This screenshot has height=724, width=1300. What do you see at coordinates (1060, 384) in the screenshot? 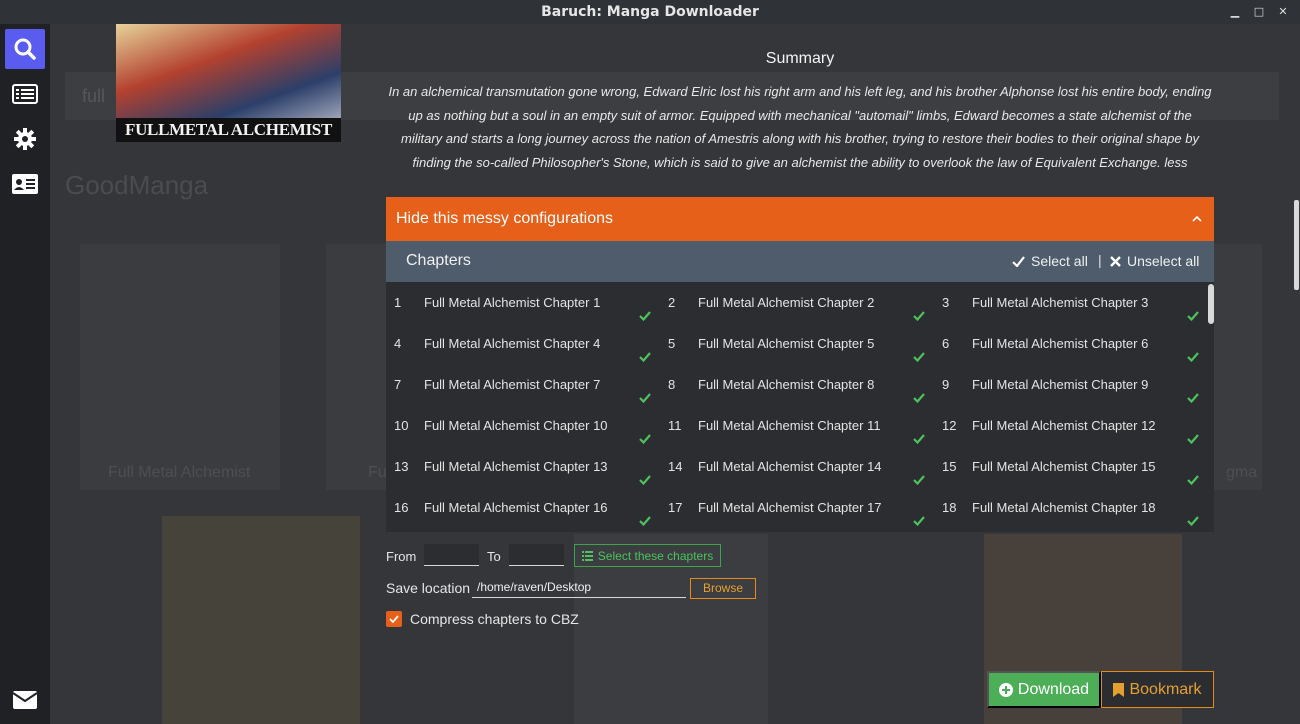
I see `chapter-name: Full Metal Alchemist Chapter 9` at bounding box center [1060, 384].